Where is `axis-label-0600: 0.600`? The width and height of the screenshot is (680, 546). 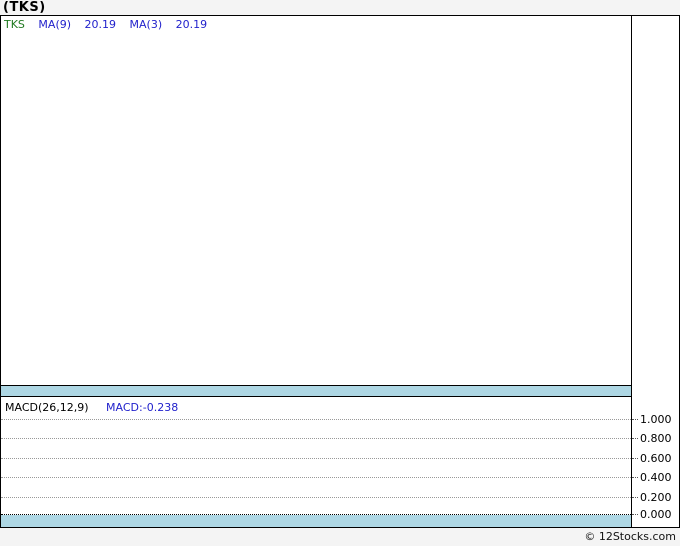
axis-label-0600: 0.600 is located at coordinates (656, 458).